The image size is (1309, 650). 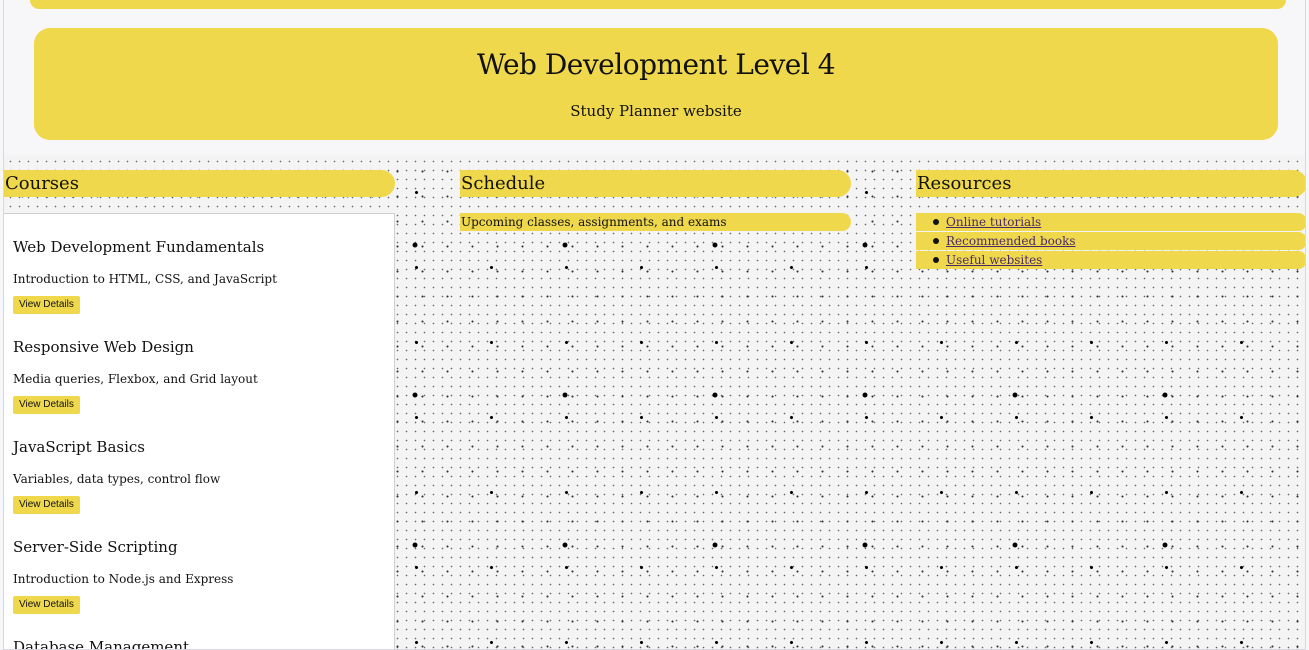 I want to click on course-description: Media queries, Flexbox, and Grid layout, so click(x=135, y=379).